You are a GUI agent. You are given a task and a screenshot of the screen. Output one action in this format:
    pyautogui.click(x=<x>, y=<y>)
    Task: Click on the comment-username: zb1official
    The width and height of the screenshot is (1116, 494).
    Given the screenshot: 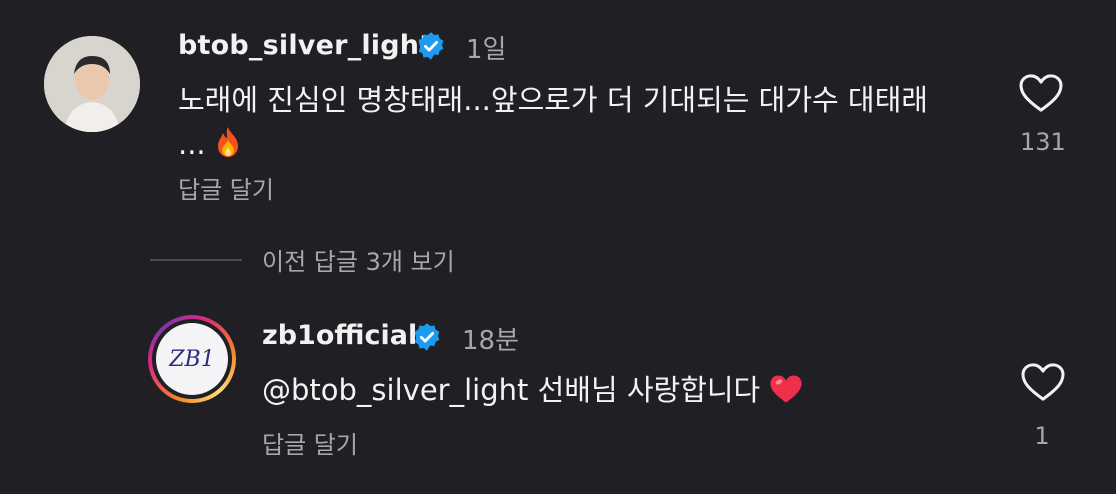 What is the action you would take?
    pyautogui.click(x=339, y=335)
    